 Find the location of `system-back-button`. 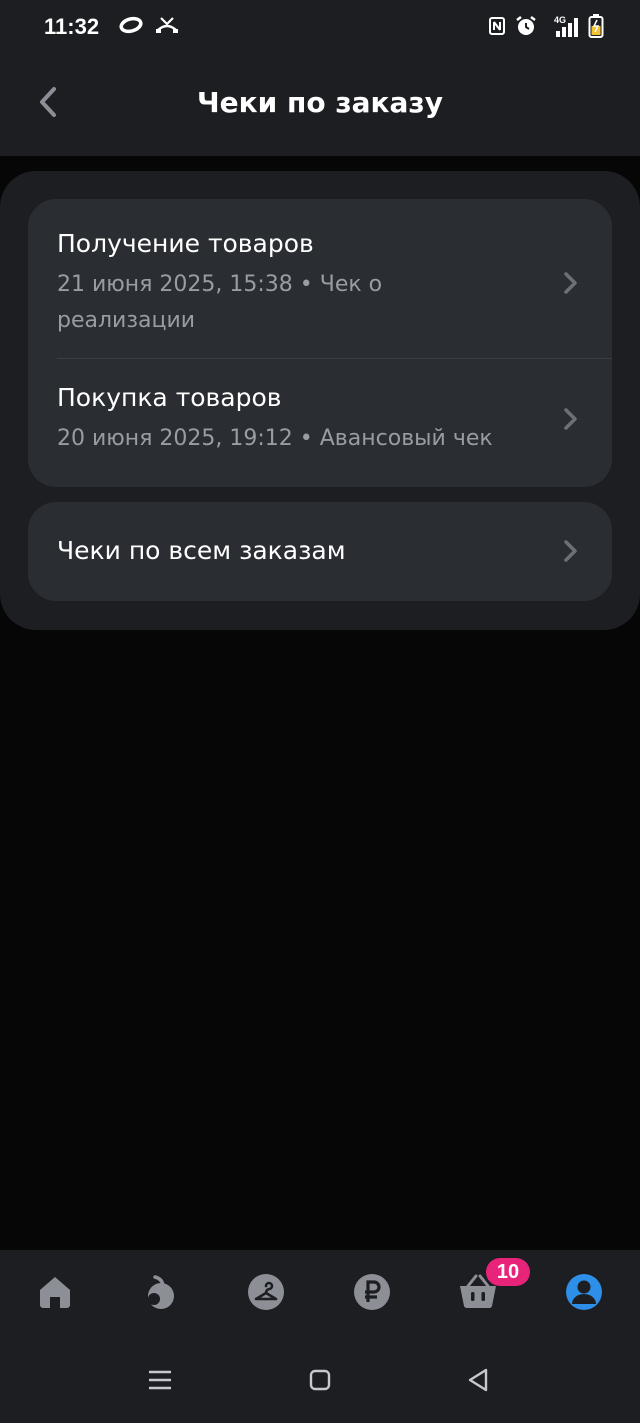

system-back-button is located at coordinates (478, 1382).